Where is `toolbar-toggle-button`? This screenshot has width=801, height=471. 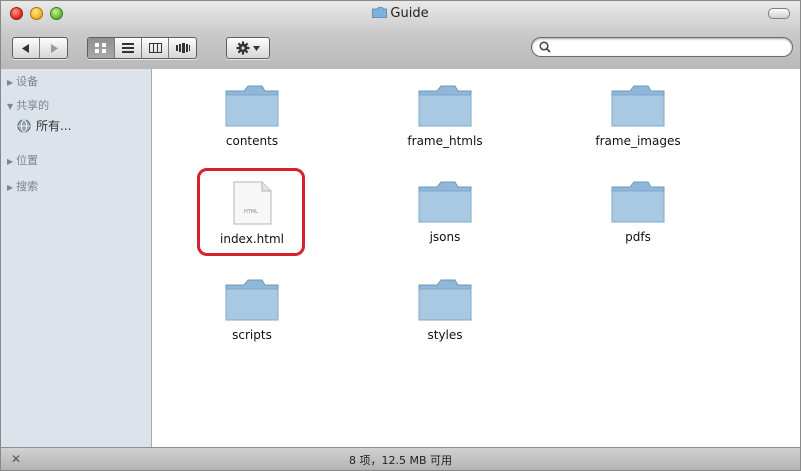 toolbar-toggle-button is located at coordinates (779, 13).